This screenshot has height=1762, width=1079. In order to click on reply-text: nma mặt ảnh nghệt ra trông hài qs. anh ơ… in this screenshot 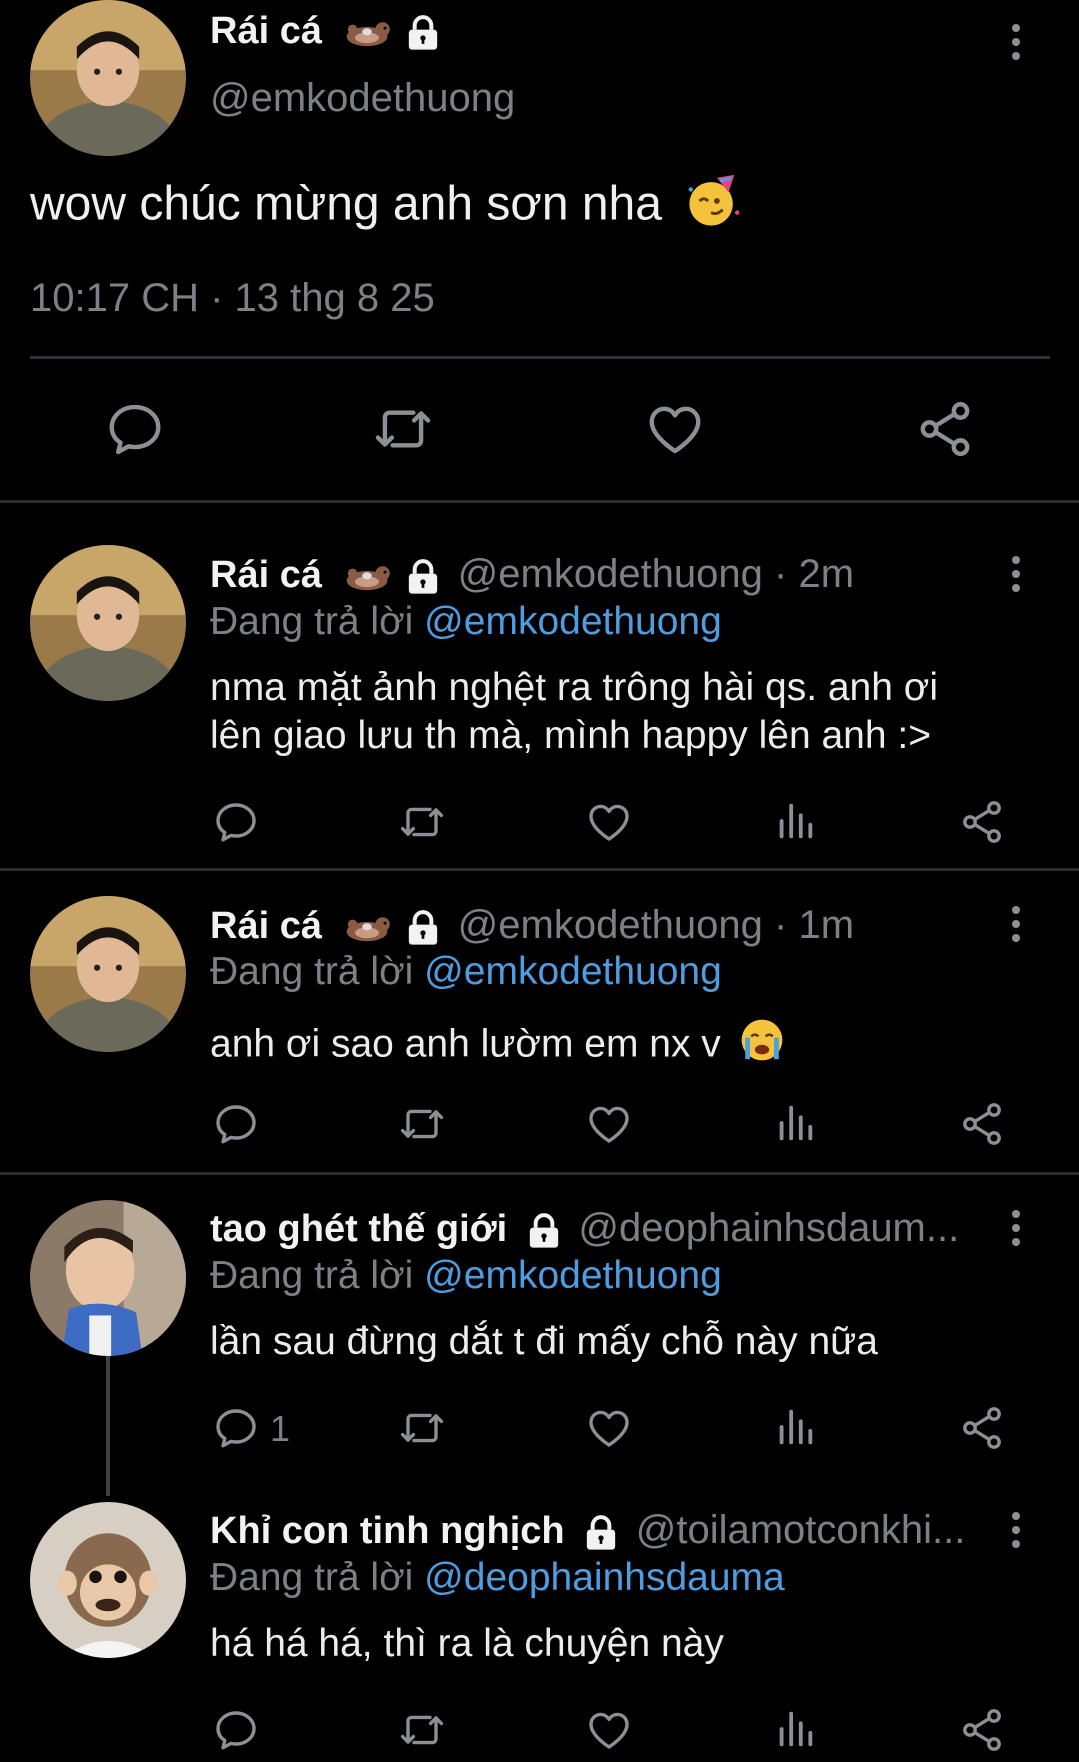, I will do `click(574, 687)`.